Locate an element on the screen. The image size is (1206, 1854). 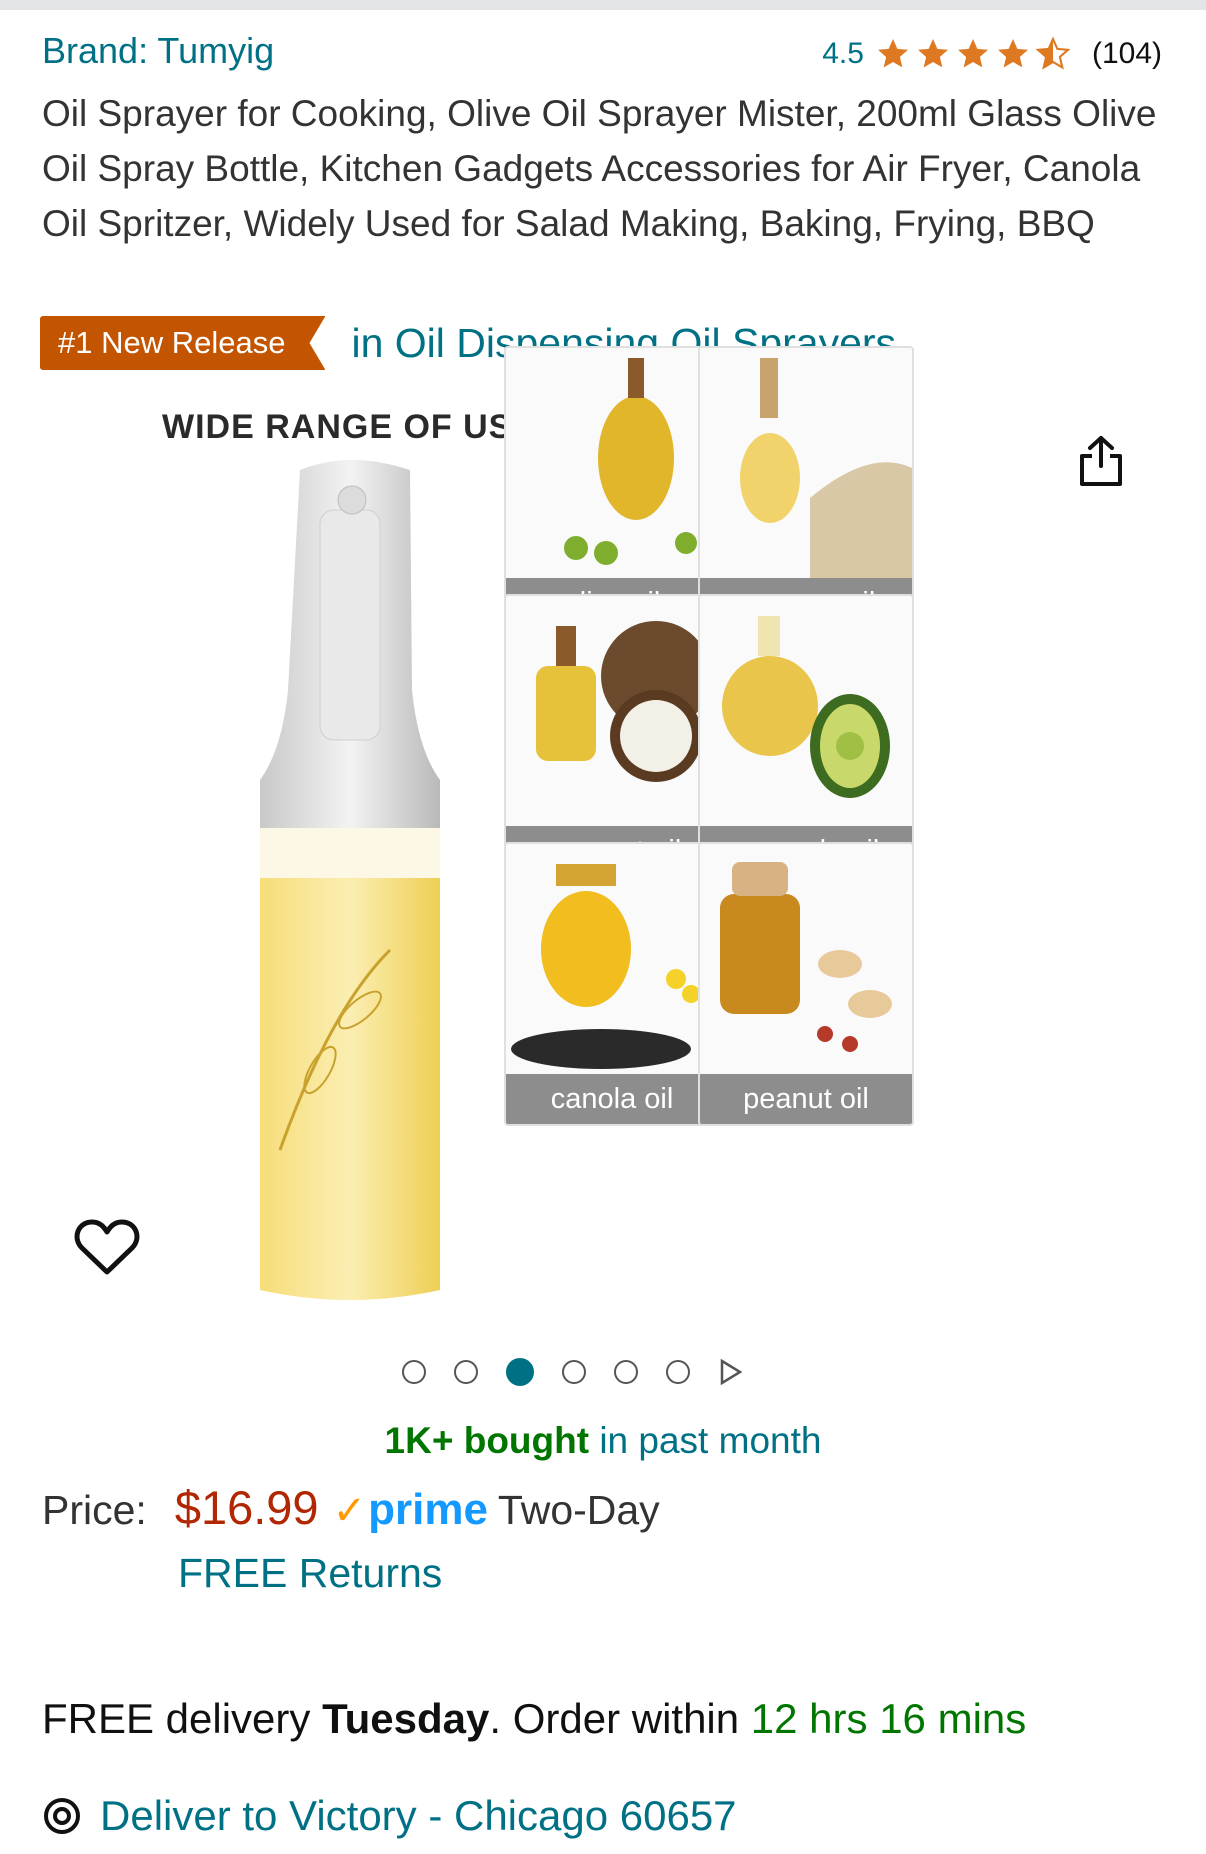
rating-stars is located at coordinates (973, 54).